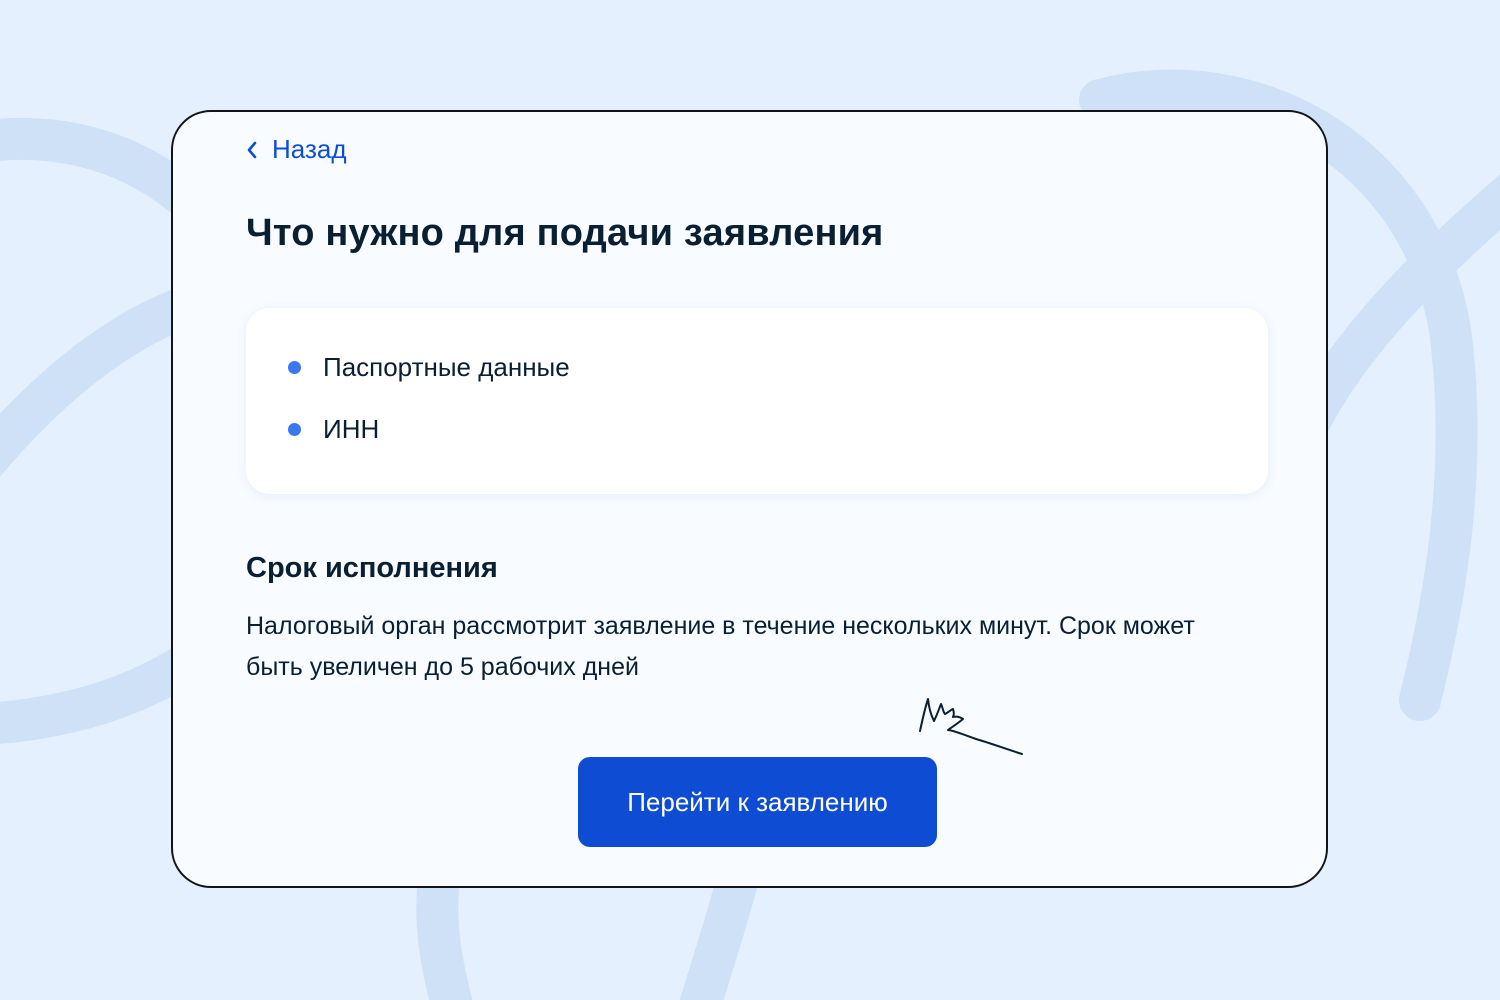  I want to click on requirement-label: ИНН, so click(351, 428).